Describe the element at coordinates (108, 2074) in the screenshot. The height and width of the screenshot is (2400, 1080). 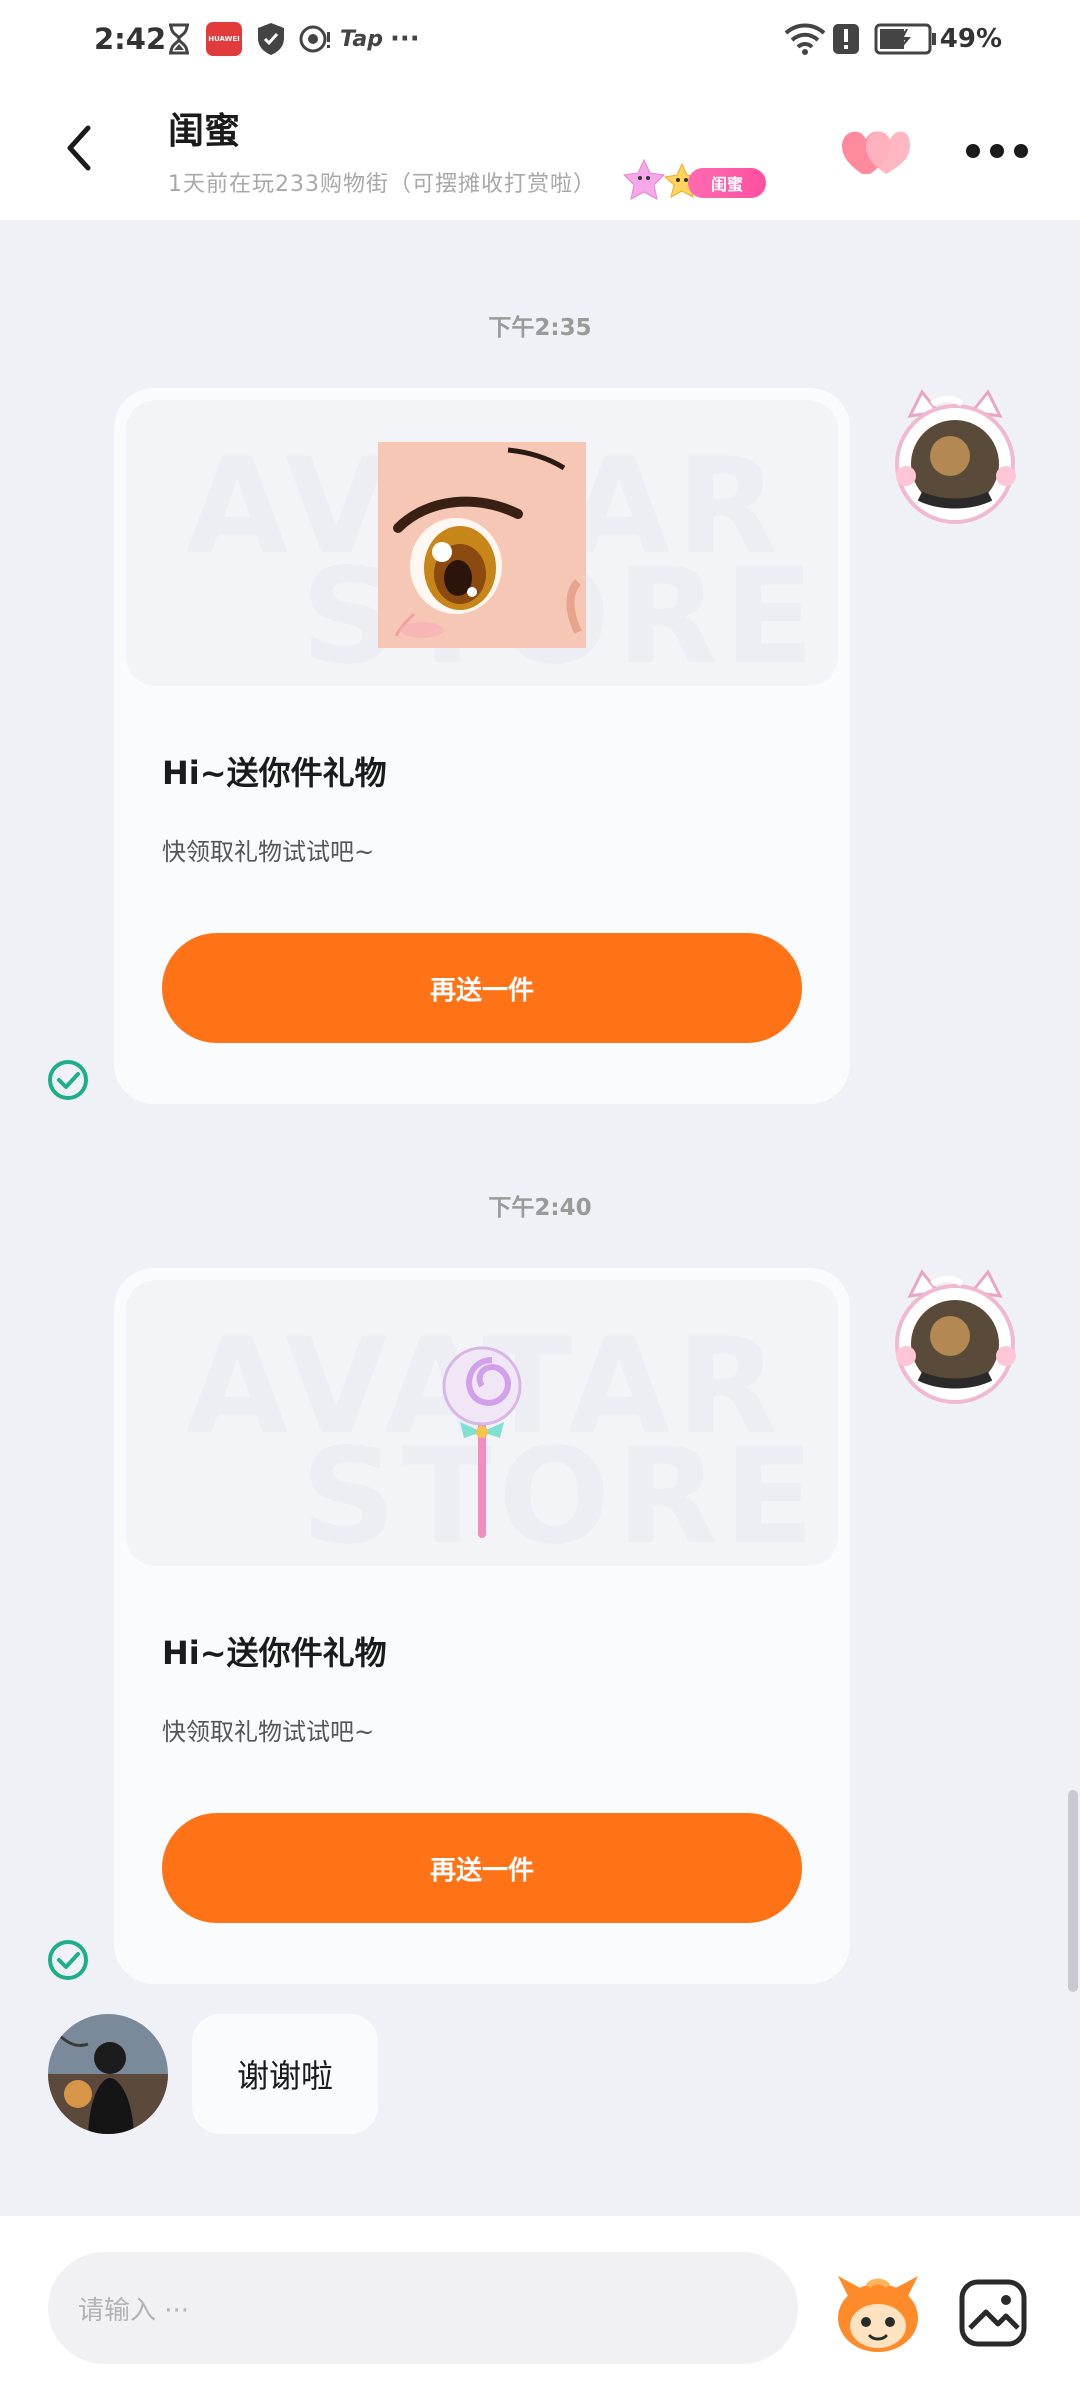
I see `friend-avatar` at that location.